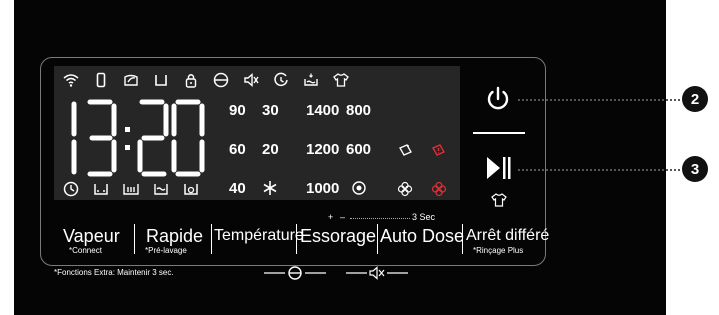  Describe the element at coordinates (323, 188) in the screenshot. I see `spin-value: 1000` at that location.